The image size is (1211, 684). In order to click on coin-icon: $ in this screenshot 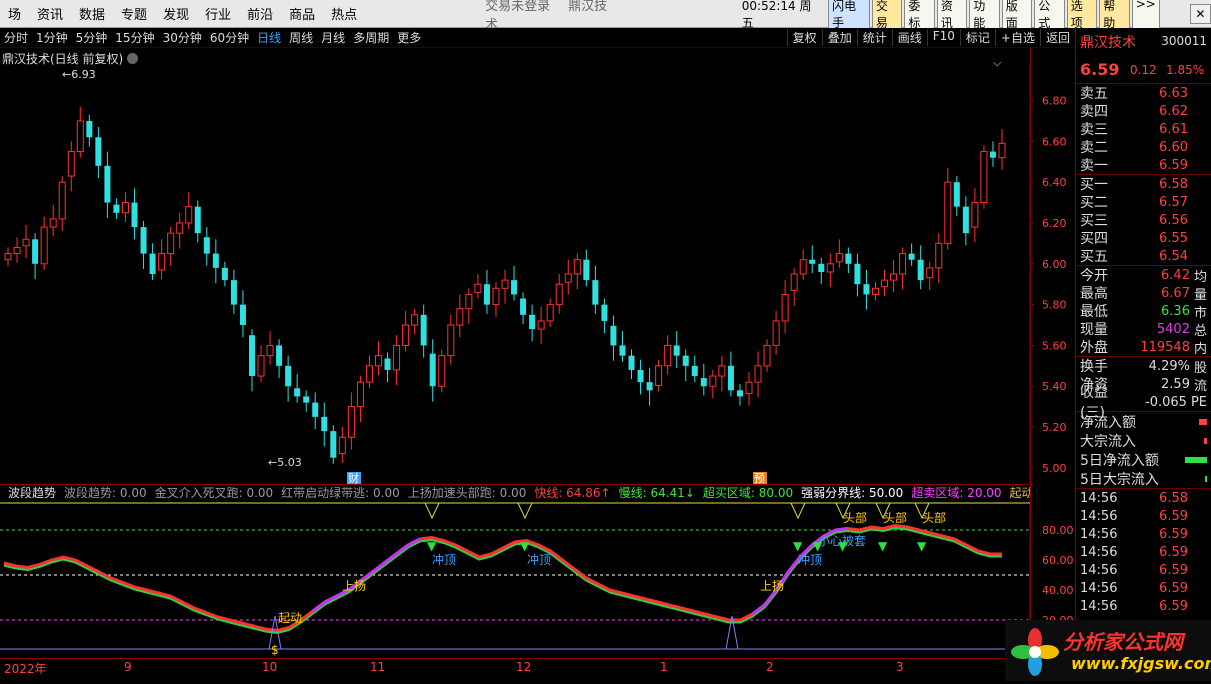, I will do `click(275, 650)`.